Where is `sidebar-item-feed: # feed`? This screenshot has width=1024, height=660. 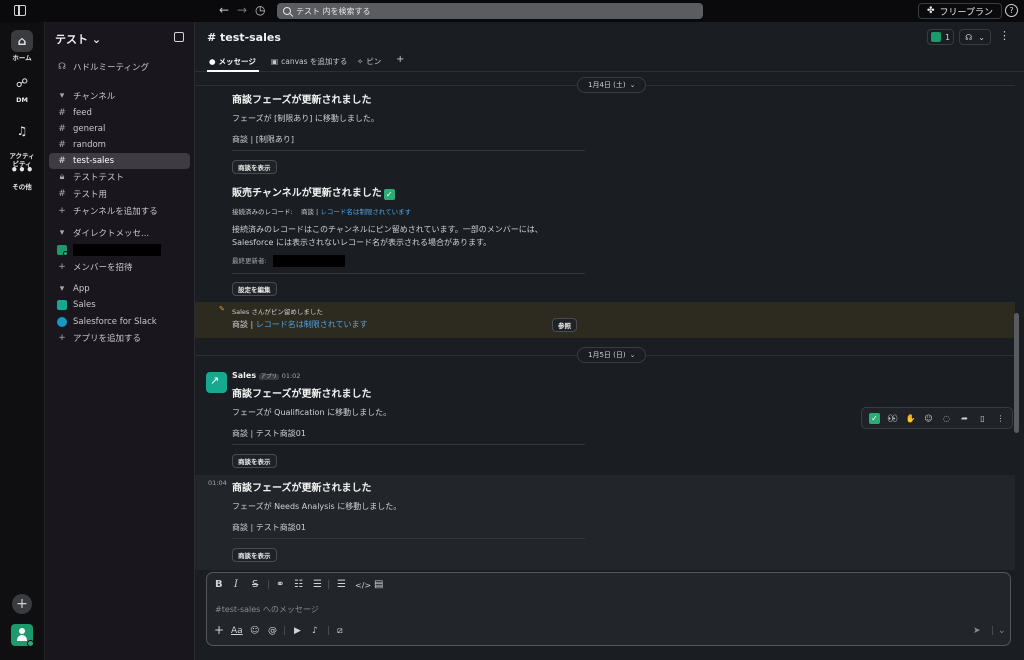 sidebar-item-feed: # feed is located at coordinates (119, 113).